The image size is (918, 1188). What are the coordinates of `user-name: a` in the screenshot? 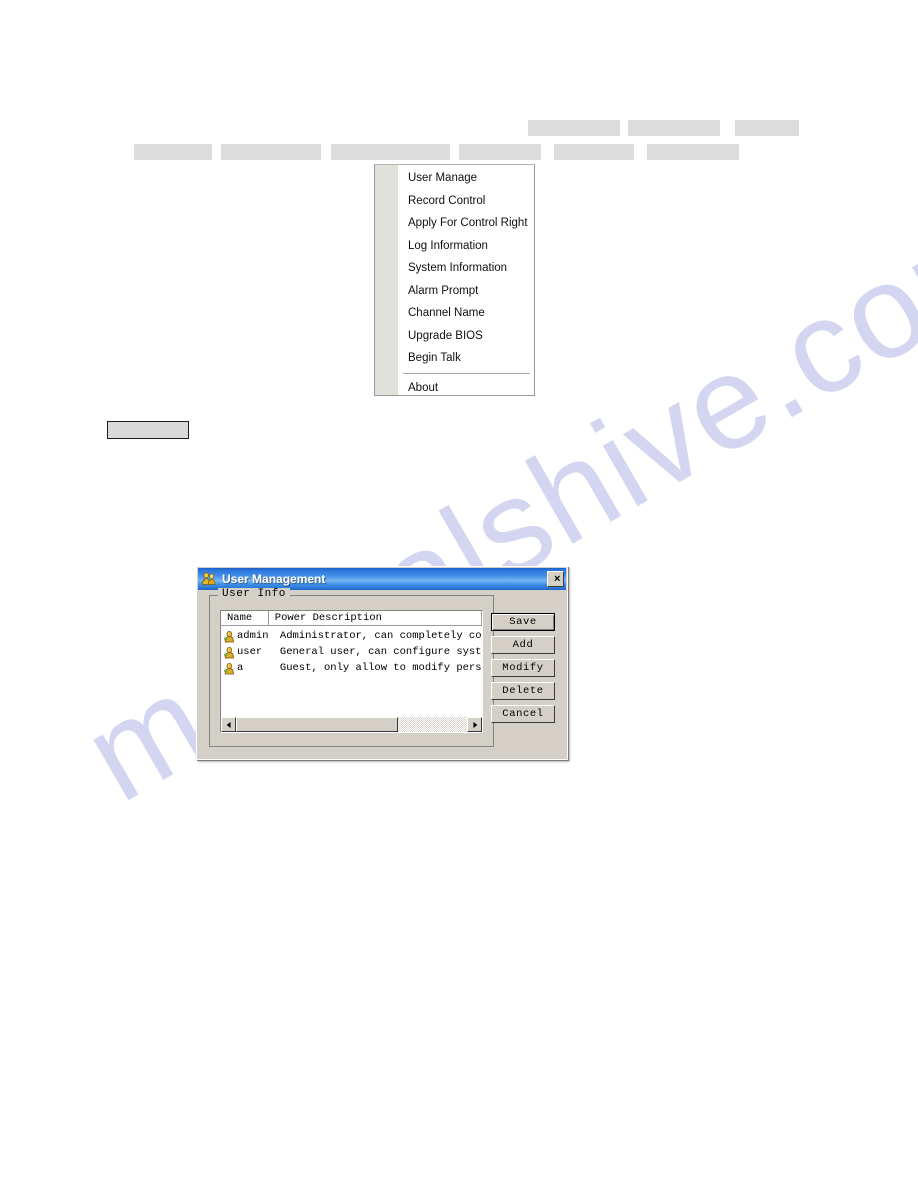 It's located at (240, 668).